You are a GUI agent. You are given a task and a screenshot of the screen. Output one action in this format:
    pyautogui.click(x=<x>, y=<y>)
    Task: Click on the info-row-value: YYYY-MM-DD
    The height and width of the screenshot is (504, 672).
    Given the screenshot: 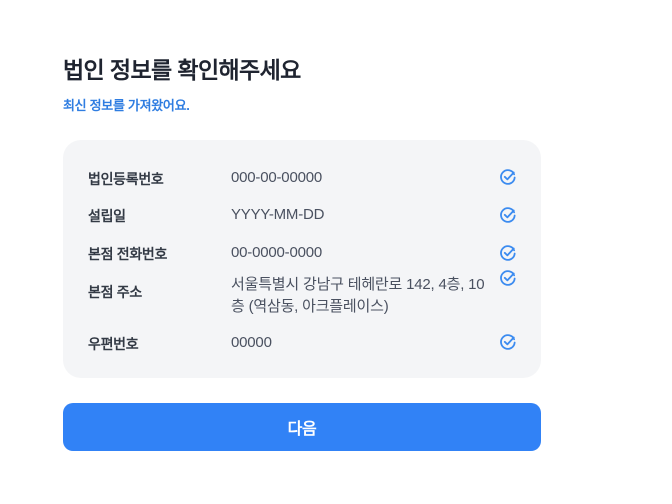 What is the action you would take?
    pyautogui.click(x=278, y=214)
    